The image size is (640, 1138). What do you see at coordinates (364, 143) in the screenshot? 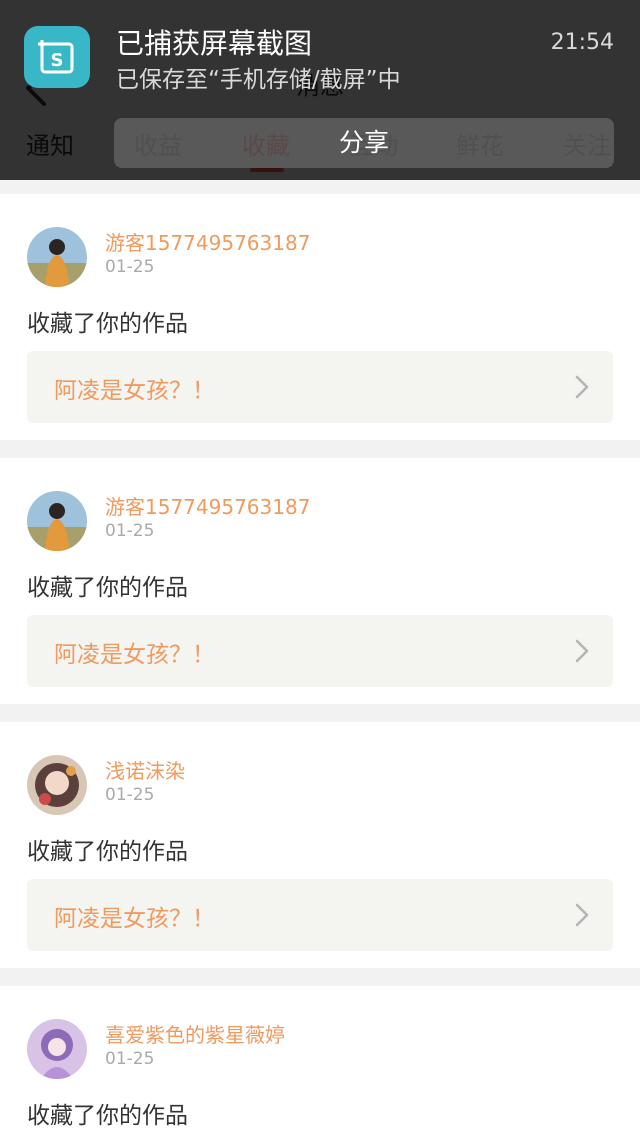
I see `share-button: 分享` at bounding box center [364, 143].